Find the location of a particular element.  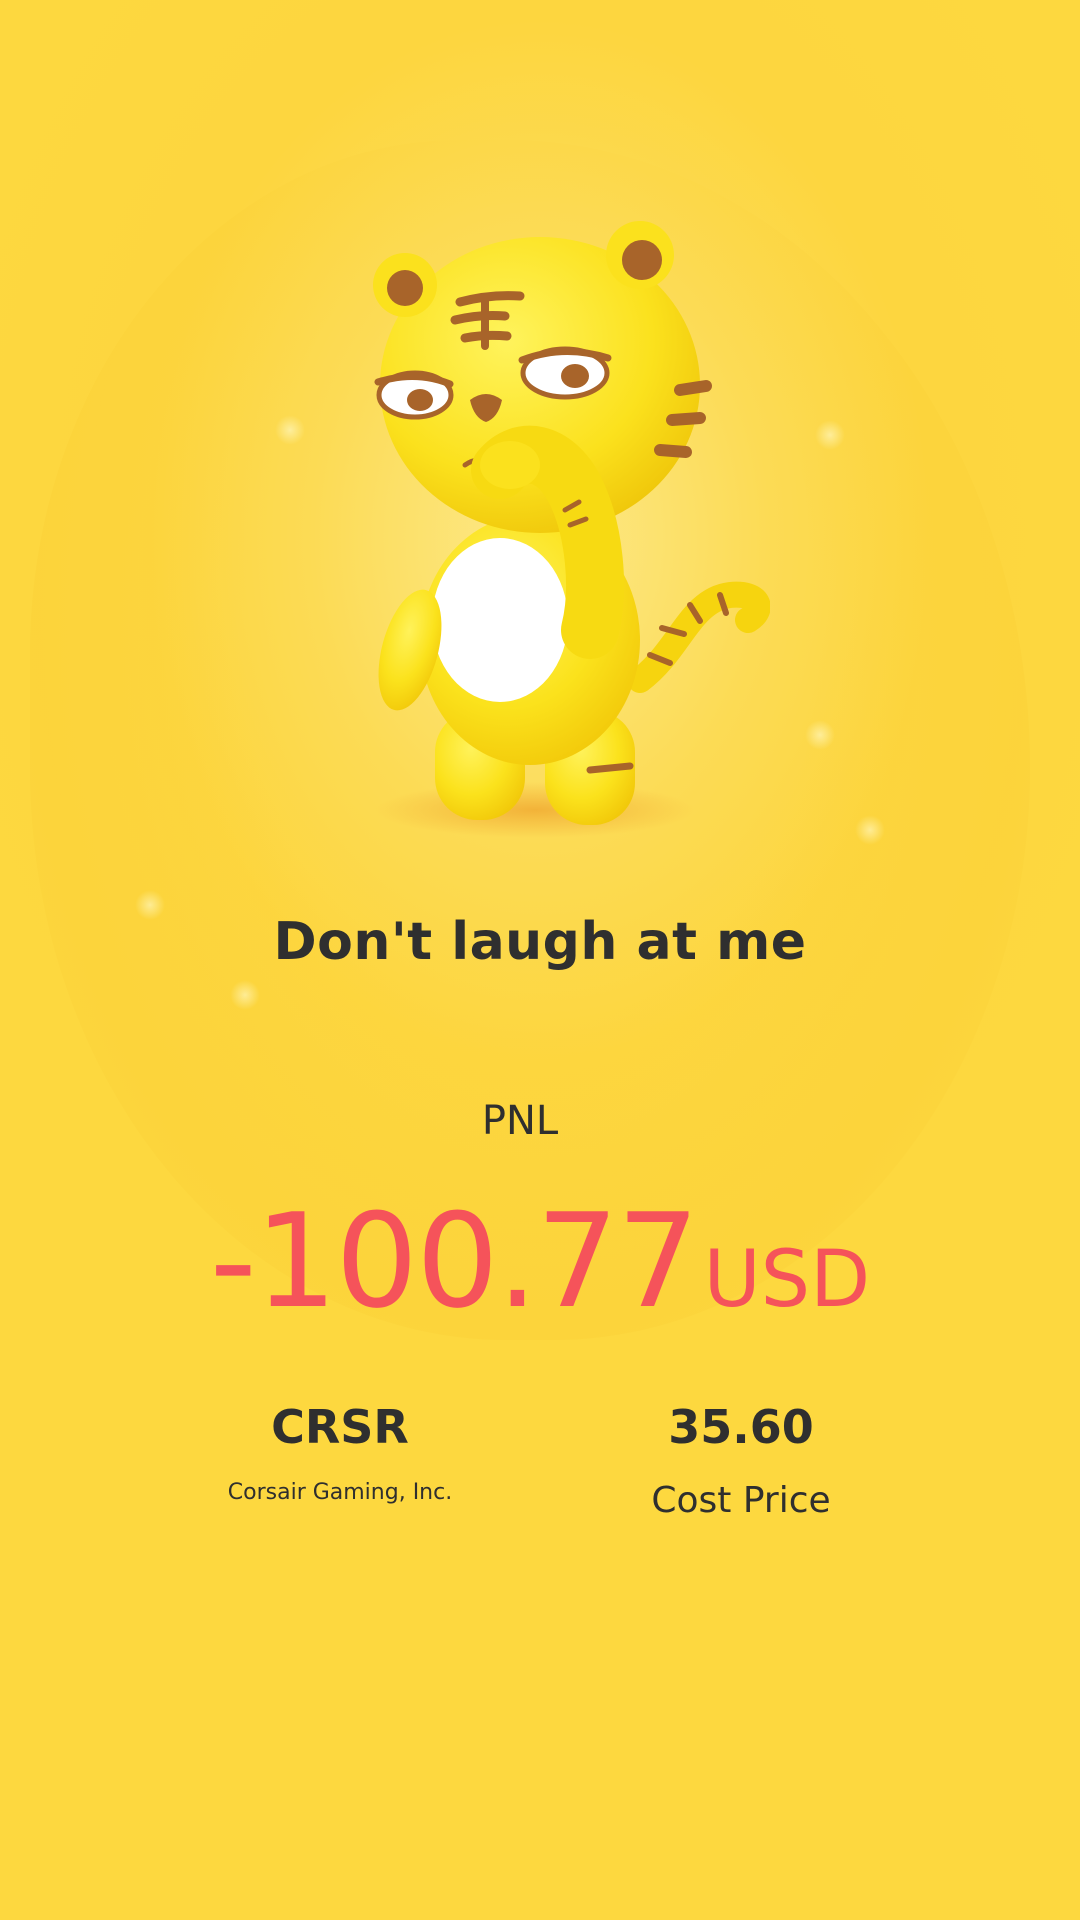

stock-ticker: CRSR is located at coordinates (340, 1427).